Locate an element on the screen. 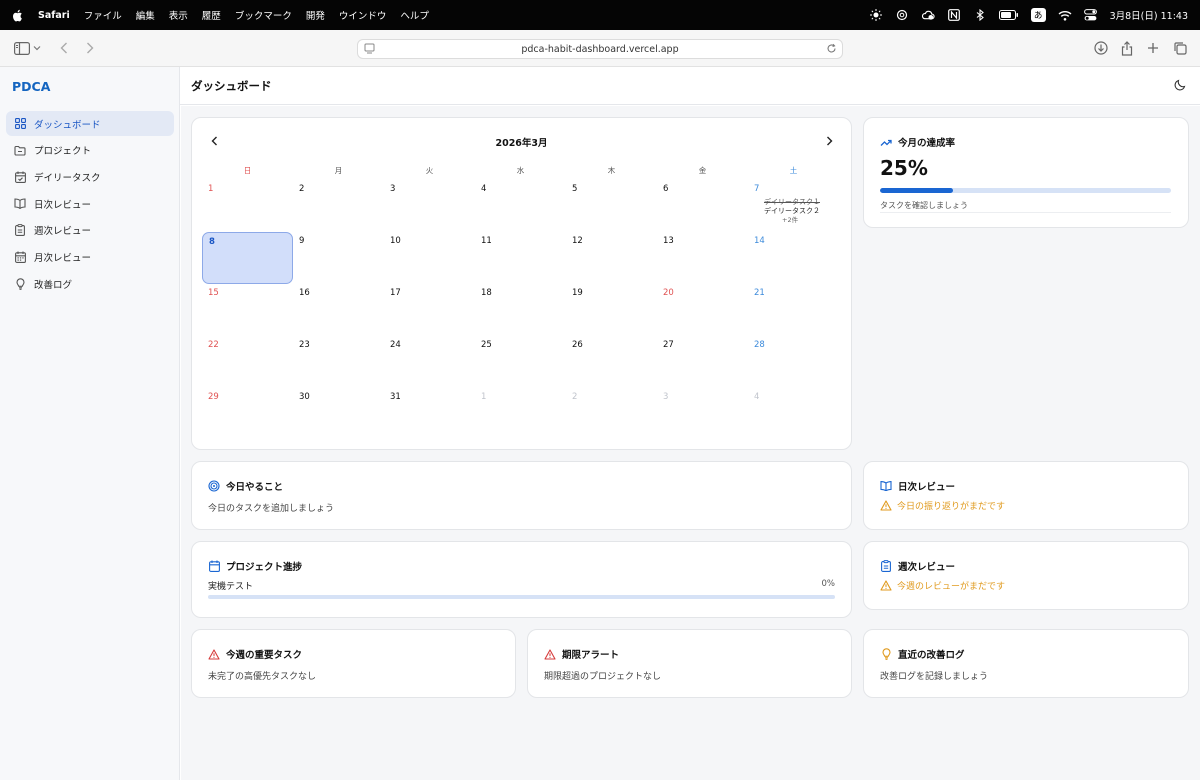 The width and height of the screenshot is (1200, 780). apple-logo-icon is located at coordinates (19, 15).